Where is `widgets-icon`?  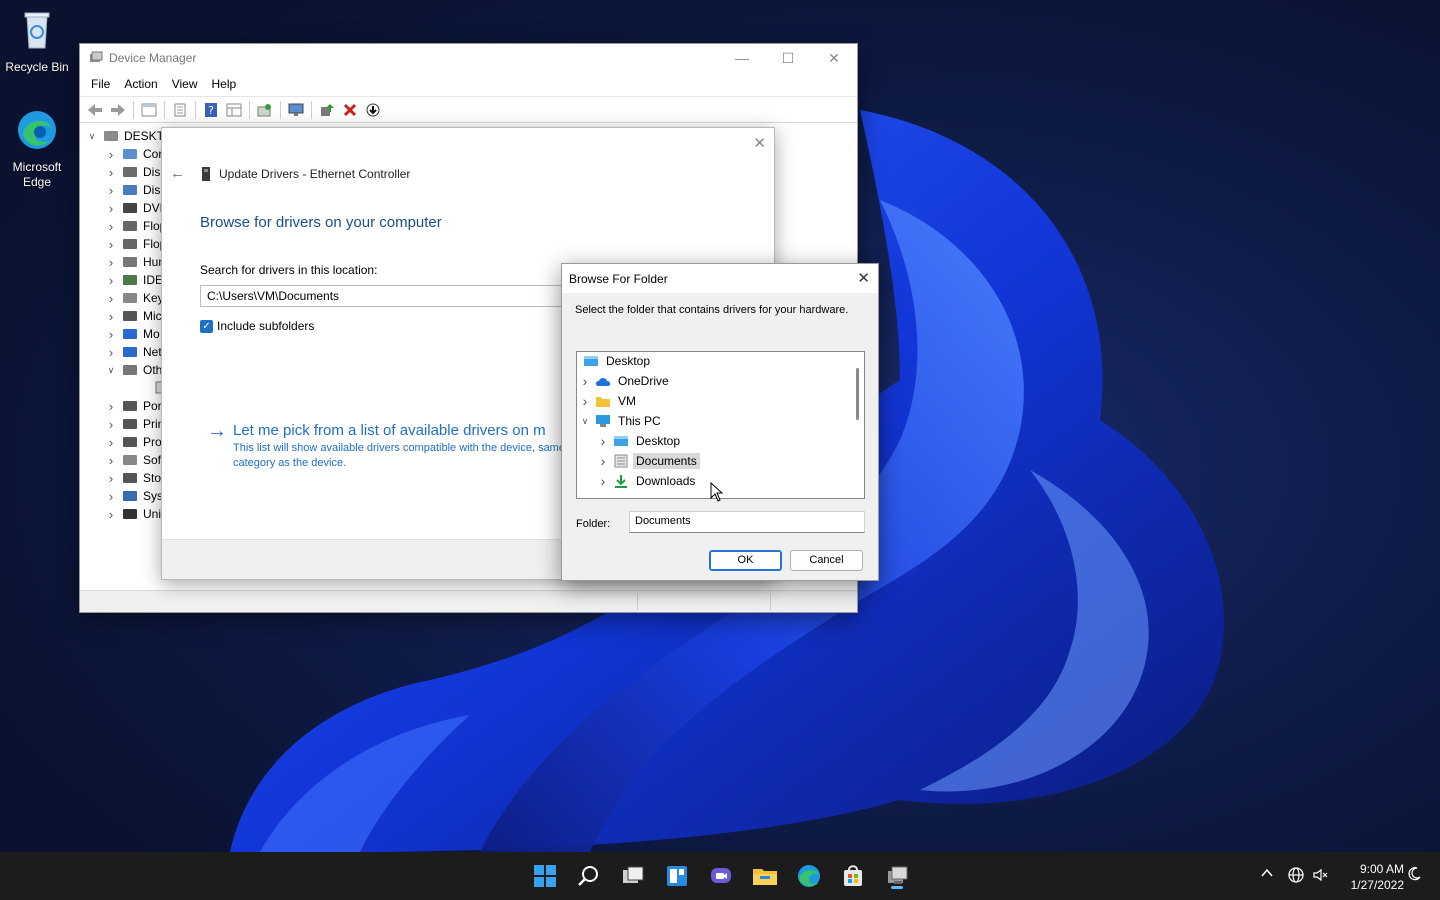
widgets-icon is located at coordinates (677, 876).